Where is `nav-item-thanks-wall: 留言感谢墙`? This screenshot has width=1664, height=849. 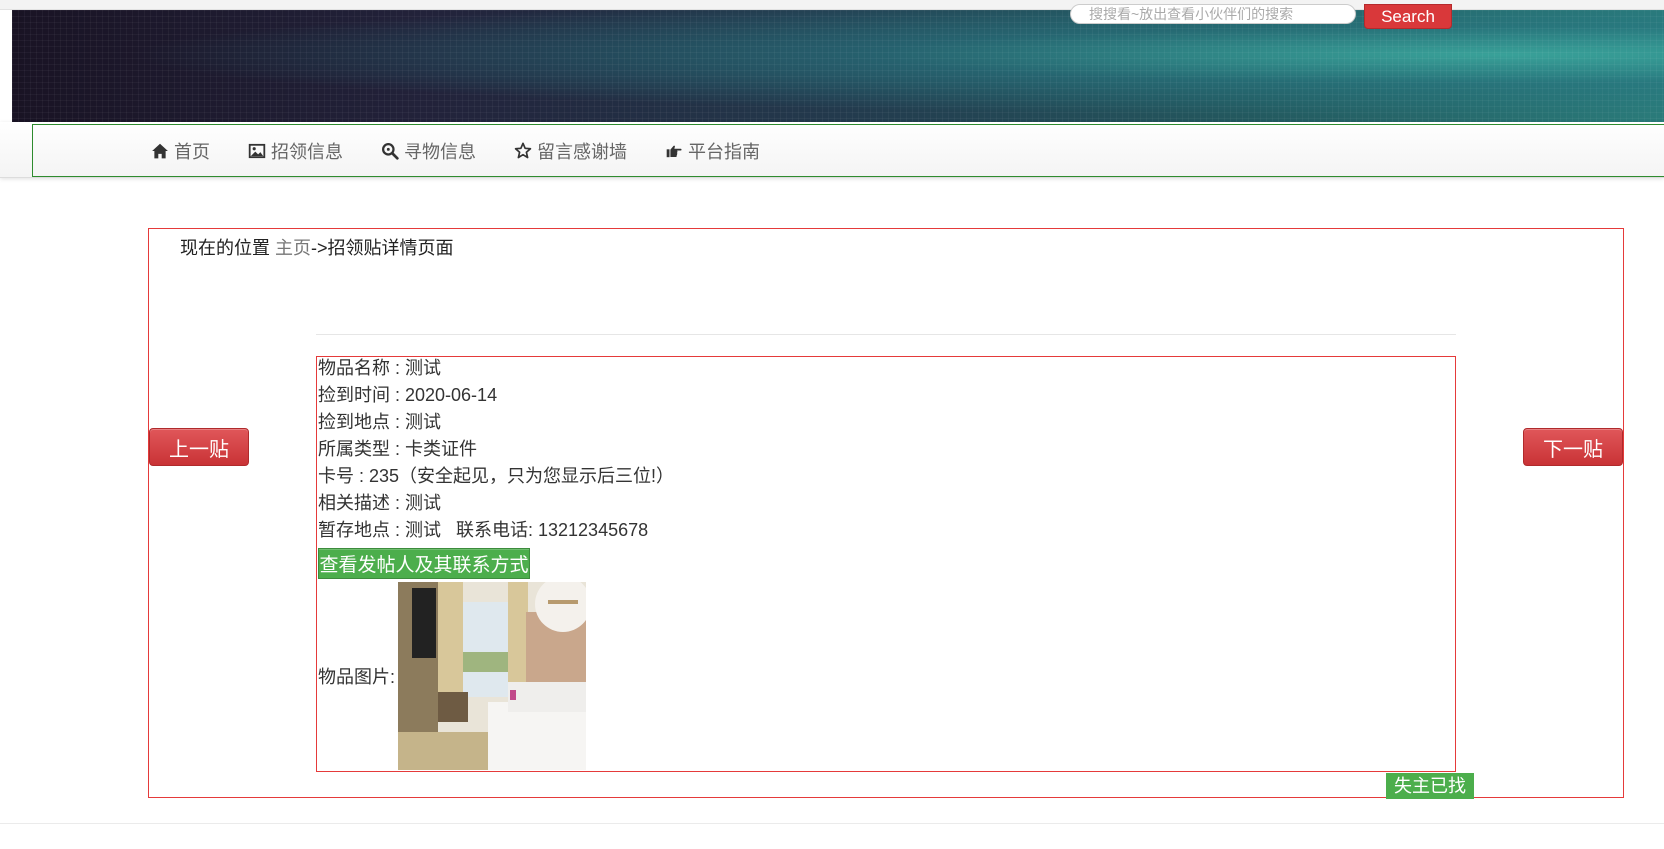
nav-item-thanks-wall: 留言感谢墙 is located at coordinates (570, 151).